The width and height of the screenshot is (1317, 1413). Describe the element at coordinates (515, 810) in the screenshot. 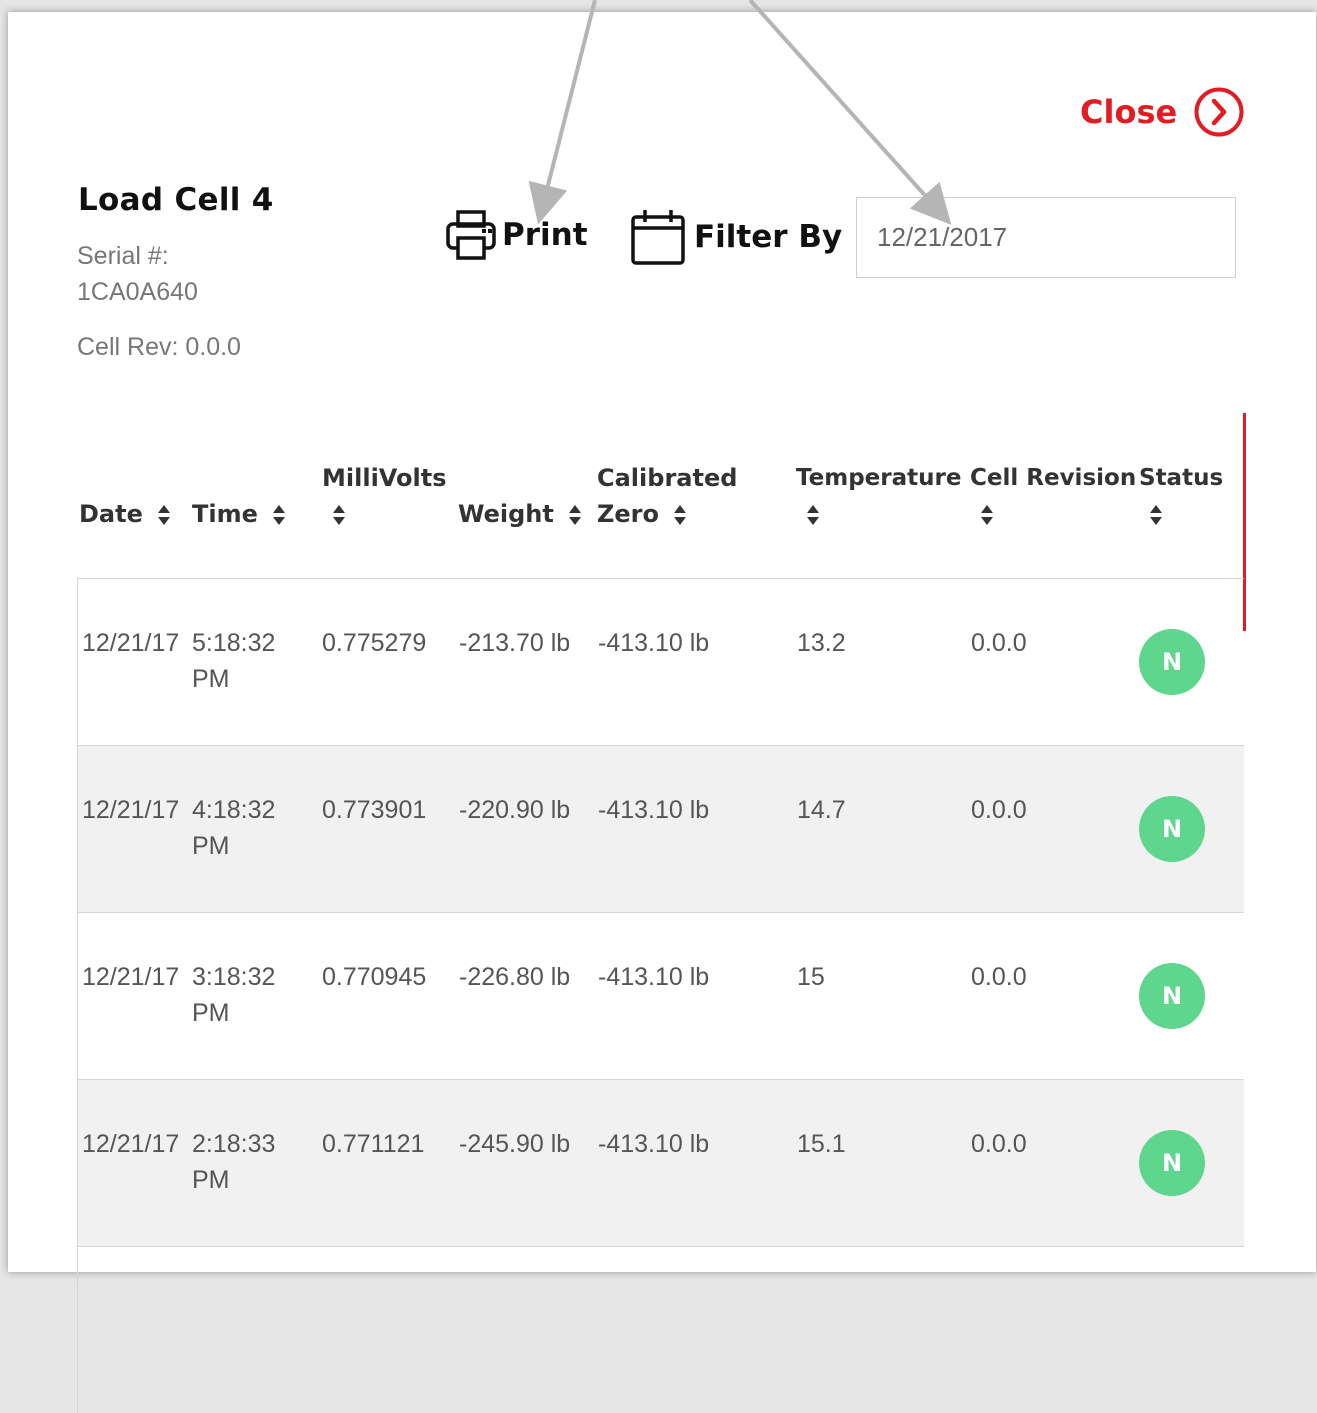

I see `cell-weight: -220.90 lb` at that location.